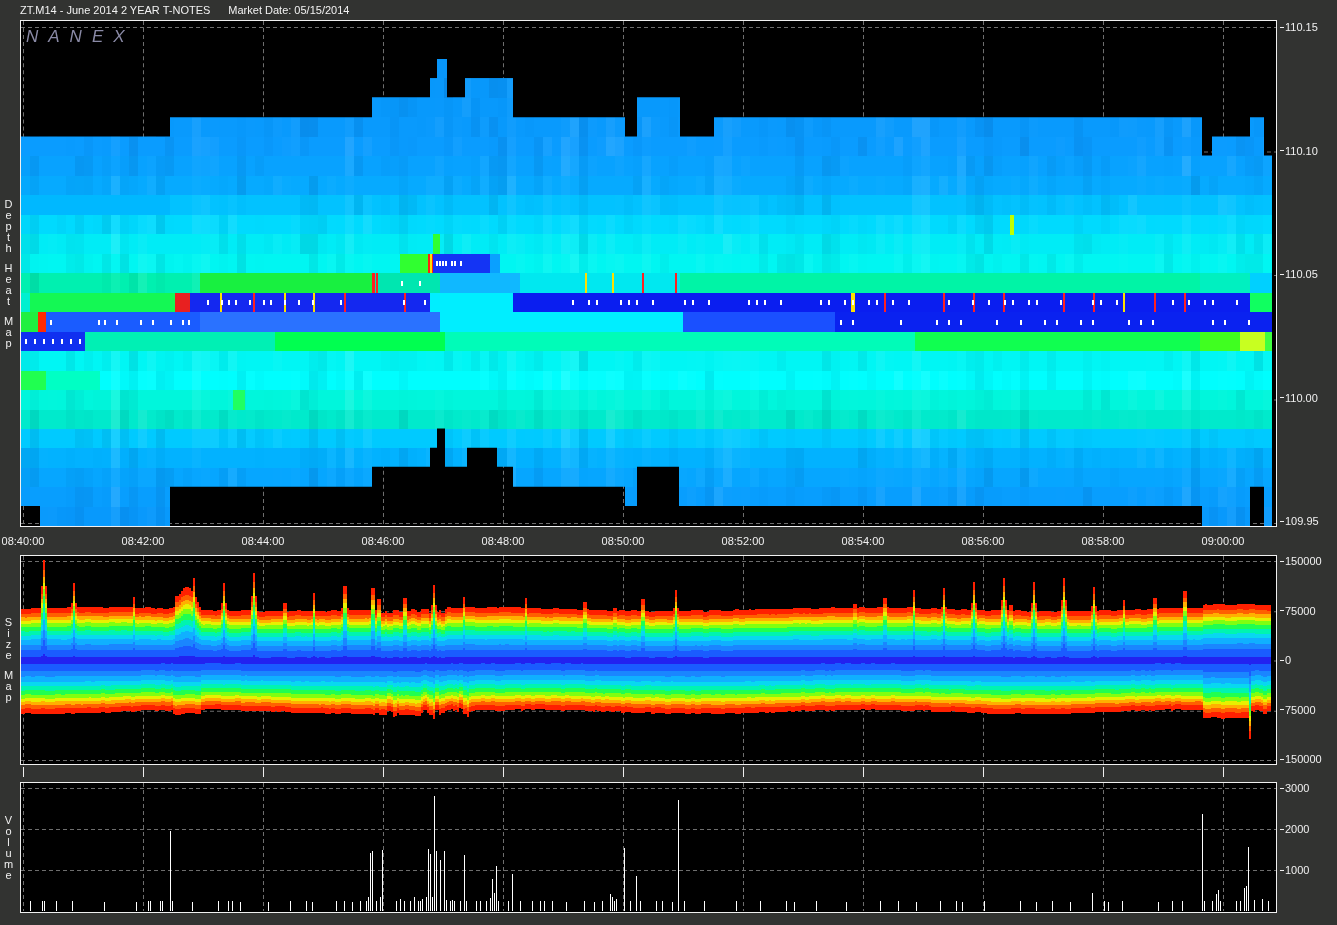 The image size is (1337, 925). I want to click on size-map-side-label: Size Map, so click(10, 660).